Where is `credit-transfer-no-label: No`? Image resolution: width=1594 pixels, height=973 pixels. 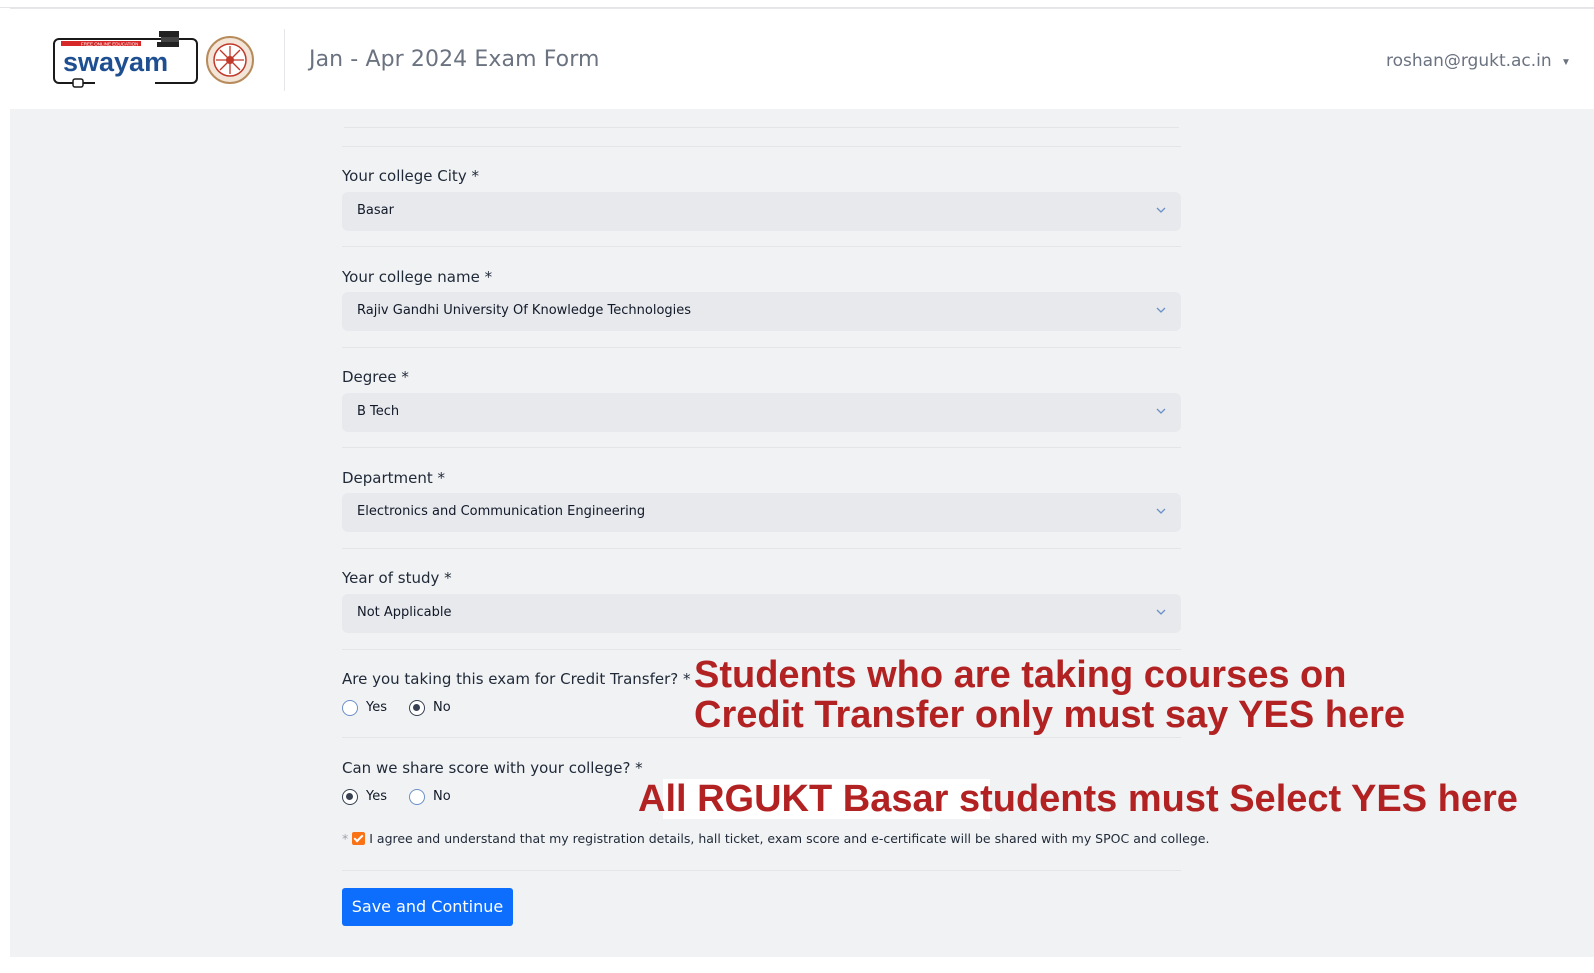 credit-transfer-no-label: No is located at coordinates (442, 707).